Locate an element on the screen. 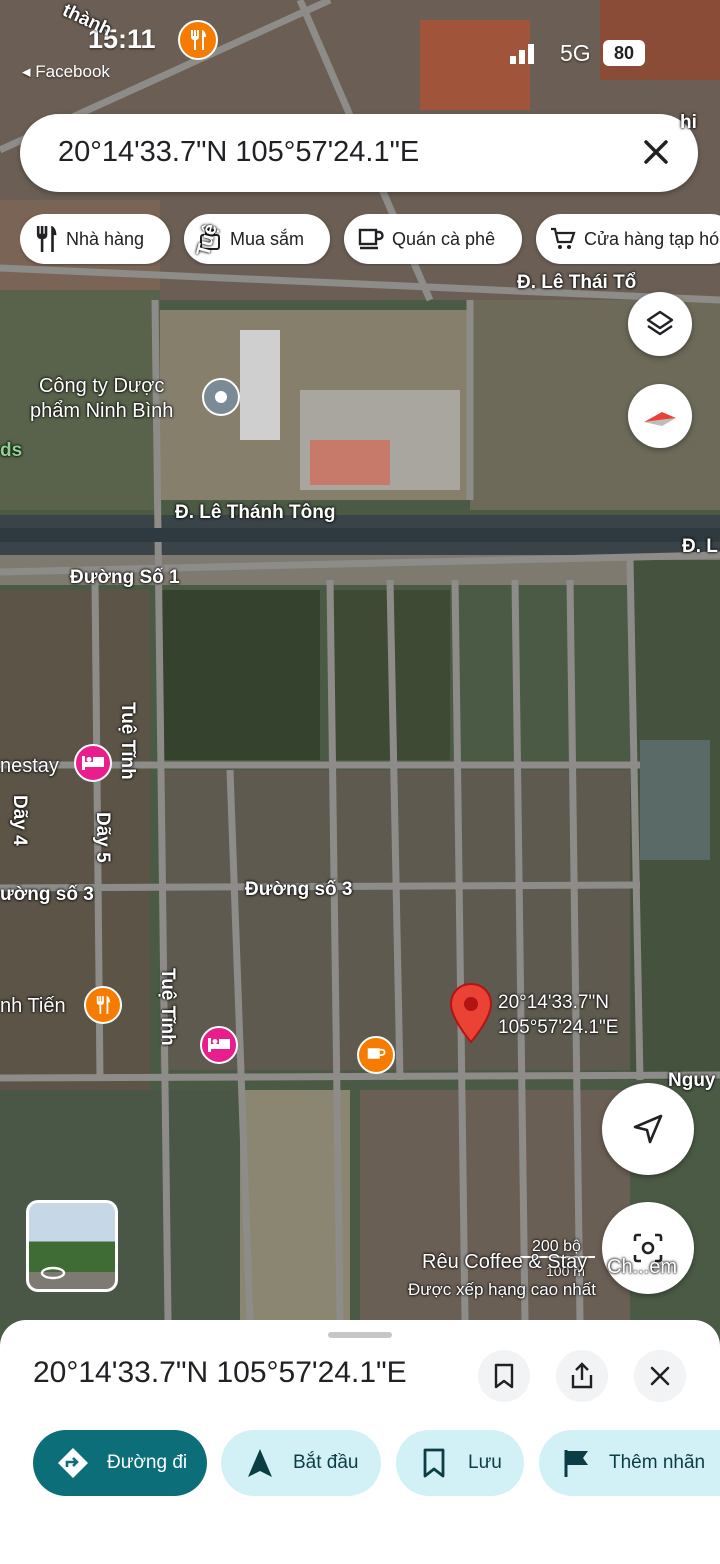 This screenshot has width=720, height=1564. back-to-app-link: ◂ Facebook is located at coordinates (66, 72).